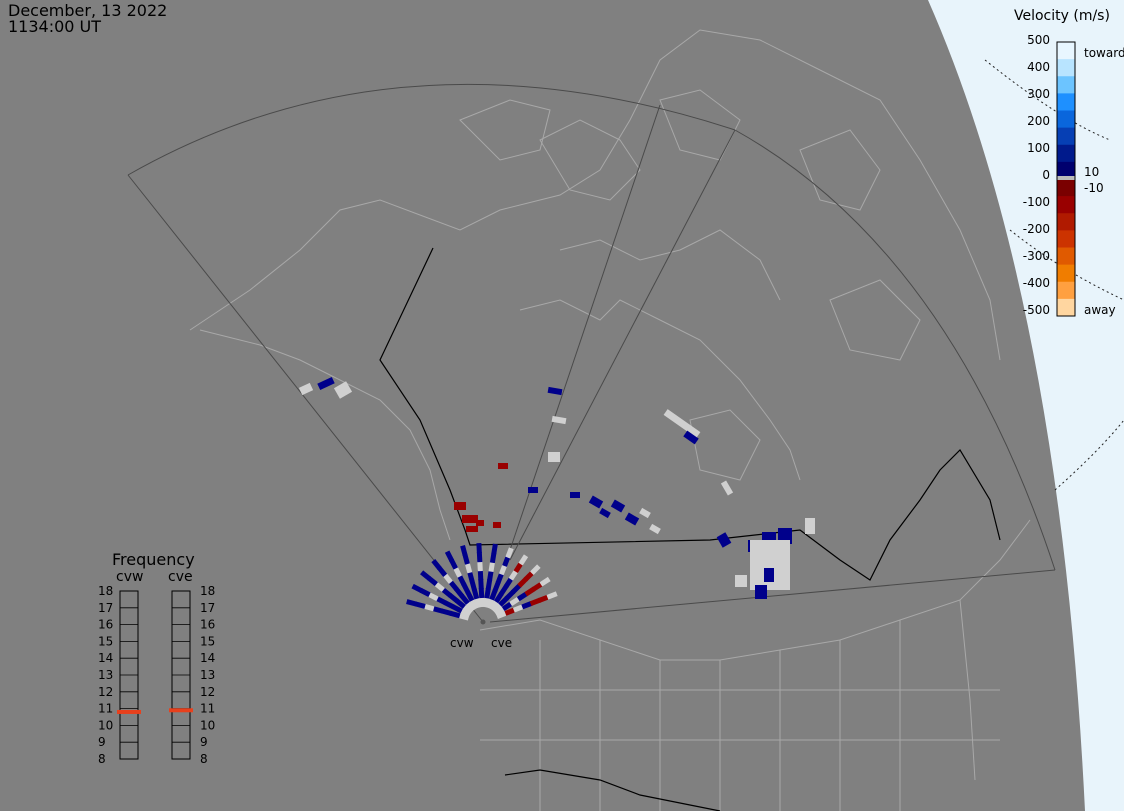 The width and height of the screenshot is (1124, 811). I want to click on radar-label-cve: cve, so click(501, 643).